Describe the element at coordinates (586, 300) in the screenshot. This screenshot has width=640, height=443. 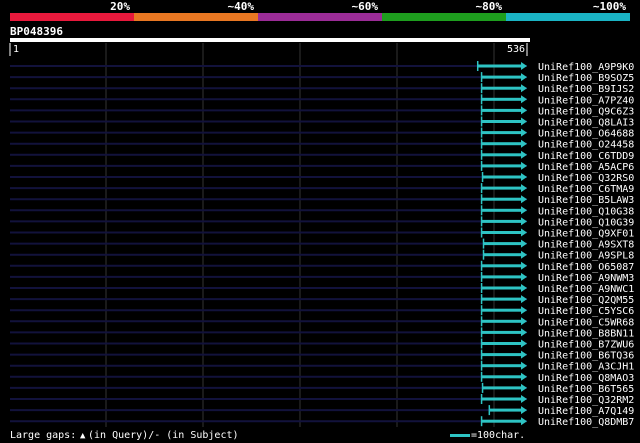
I see `hit-label: UniRef100_Q2QM55` at that location.